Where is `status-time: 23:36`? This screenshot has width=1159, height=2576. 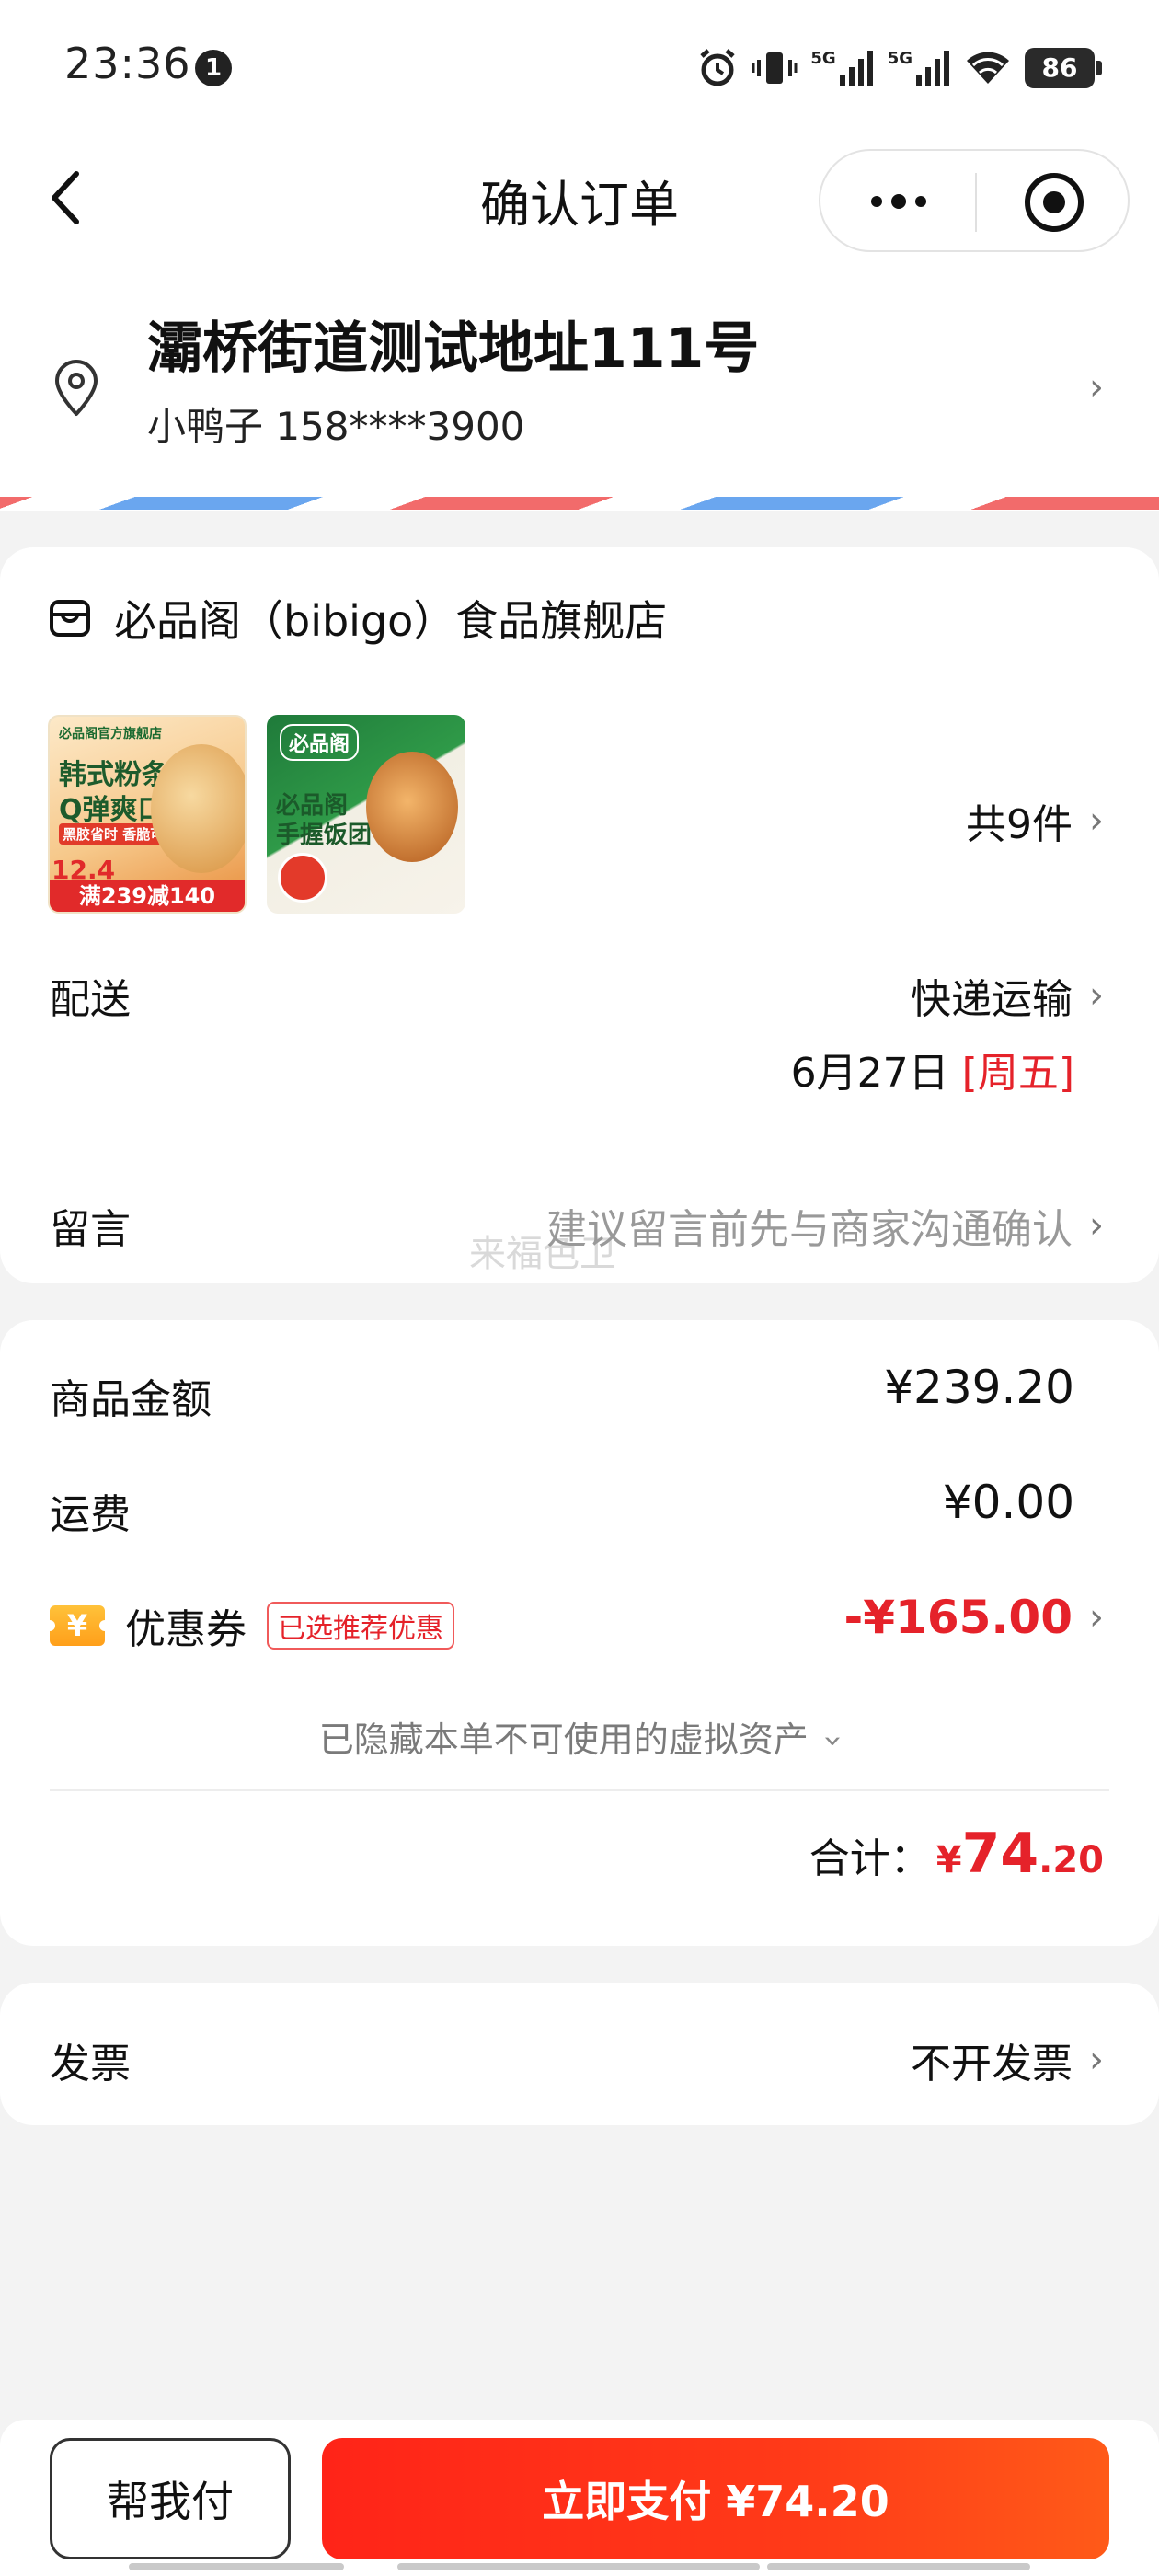 status-time: 23:36 is located at coordinates (127, 63).